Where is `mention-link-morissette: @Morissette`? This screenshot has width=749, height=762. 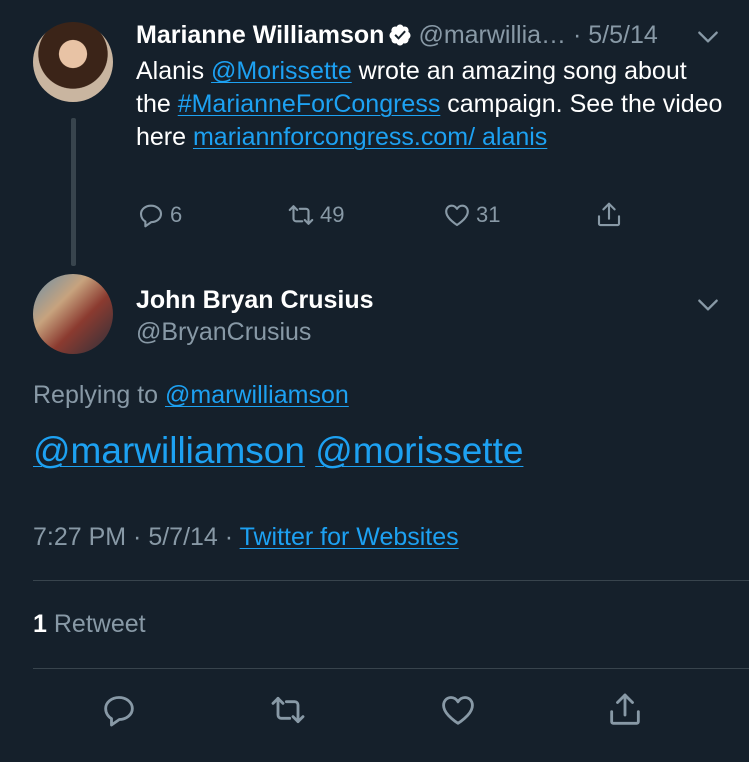 mention-link-morissette: @Morissette is located at coordinates (281, 71).